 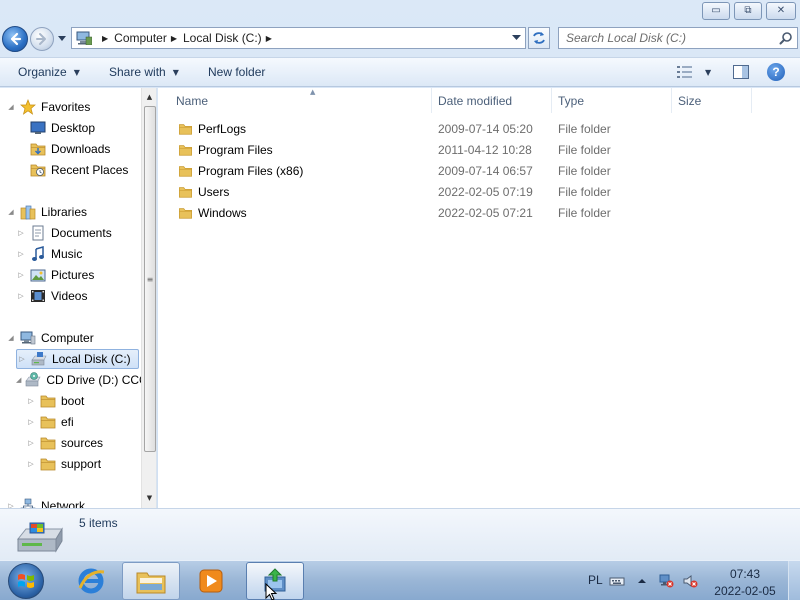 I want to click on nav-item-music: ▷ Music, so click(x=77, y=254).